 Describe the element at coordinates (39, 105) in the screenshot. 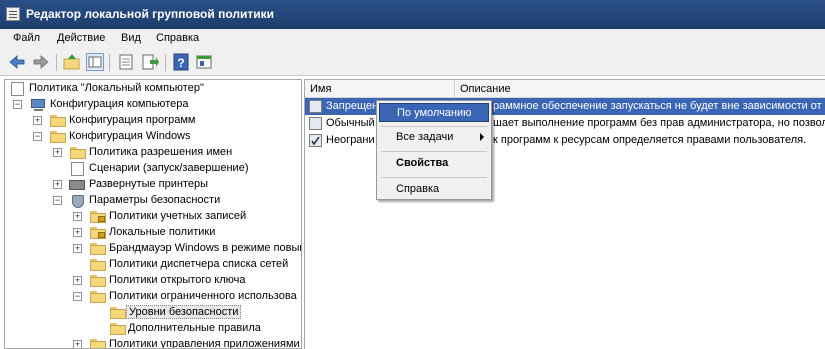

I see `computer-icon` at that location.